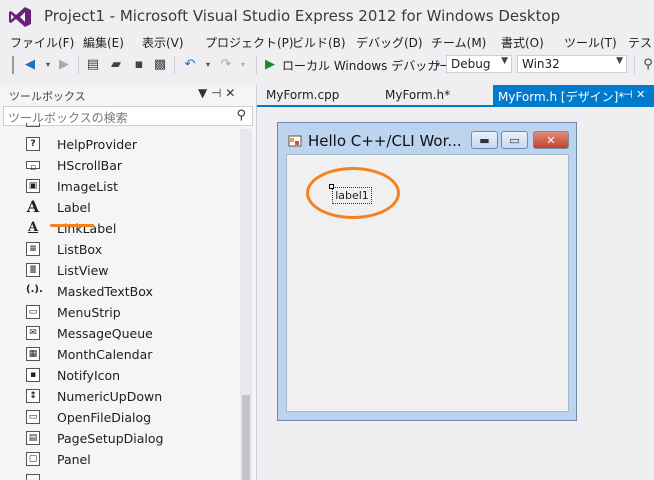 The width and height of the screenshot is (654, 480). What do you see at coordinates (110, 396) in the screenshot?
I see `toolbox-item-label: NumericUpDown` at bounding box center [110, 396].